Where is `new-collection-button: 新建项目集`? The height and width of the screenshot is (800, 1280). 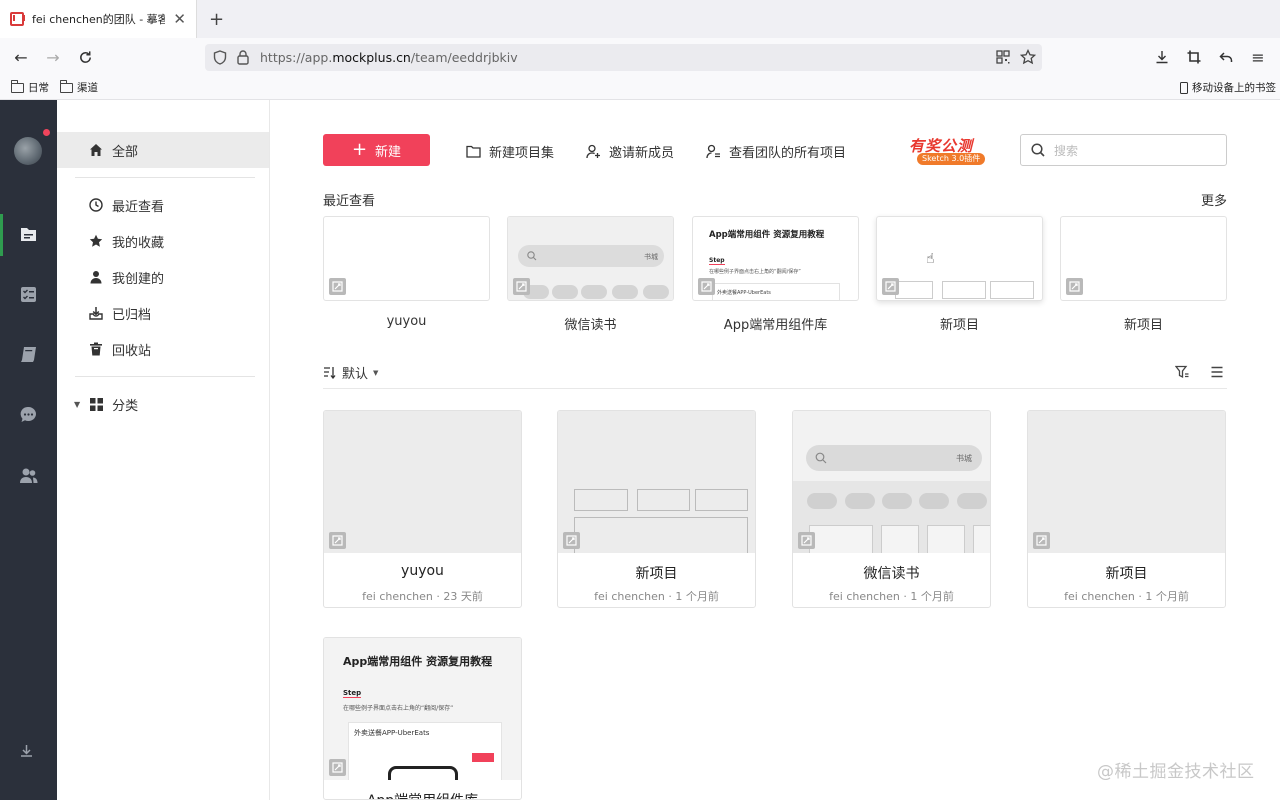
new-collection-button: 新建项目集 is located at coordinates (510, 151).